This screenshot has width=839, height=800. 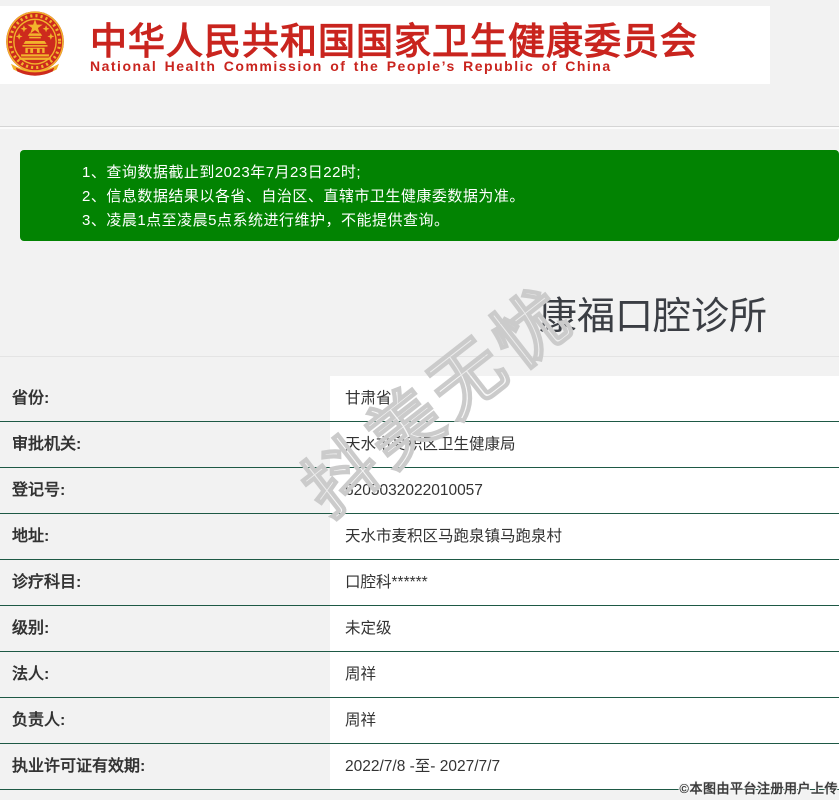 What do you see at coordinates (47, 582) in the screenshot?
I see `field-label: 诊疗科目:` at bounding box center [47, 582].